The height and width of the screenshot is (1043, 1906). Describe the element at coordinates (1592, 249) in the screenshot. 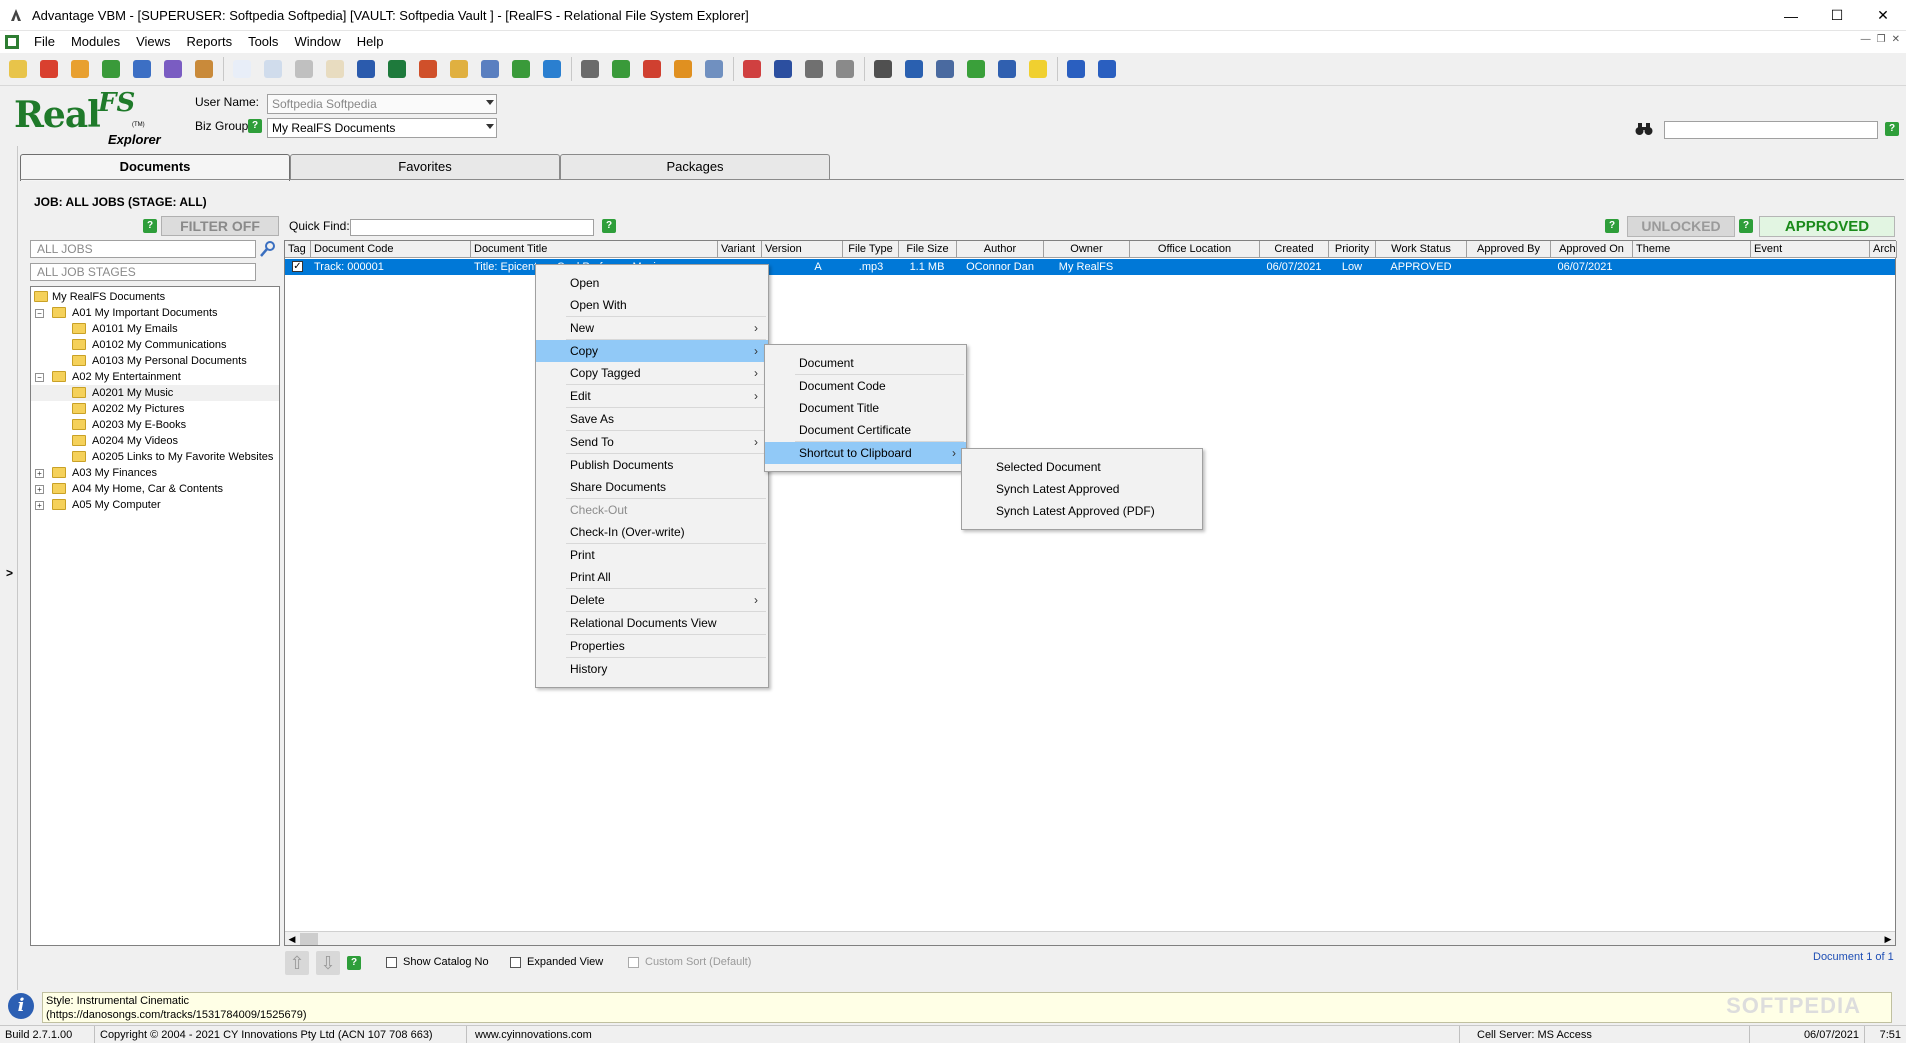

I see `column-header-approved-on: Approved On` at that location.